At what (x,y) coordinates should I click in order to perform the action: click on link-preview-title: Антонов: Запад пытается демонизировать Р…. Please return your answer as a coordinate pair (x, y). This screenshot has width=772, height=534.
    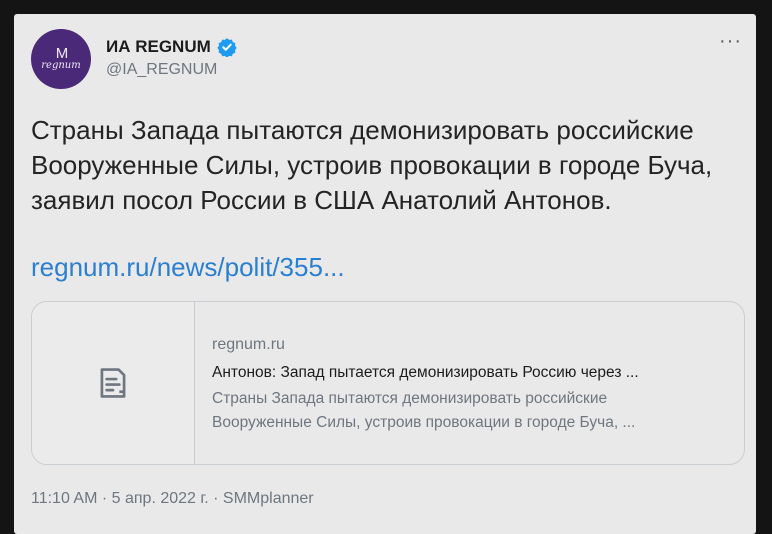
    Looking at the image, I should click on (425, 372).